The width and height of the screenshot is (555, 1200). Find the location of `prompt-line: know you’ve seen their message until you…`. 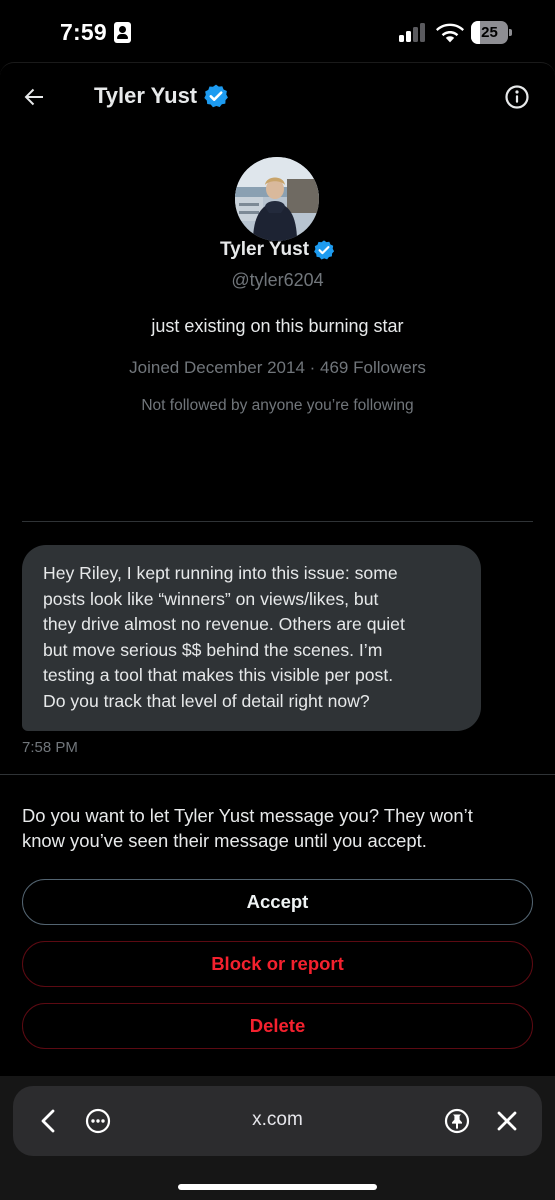

prompt-line: know you’ve seen their message until you… is located at coordinates (224, 840).